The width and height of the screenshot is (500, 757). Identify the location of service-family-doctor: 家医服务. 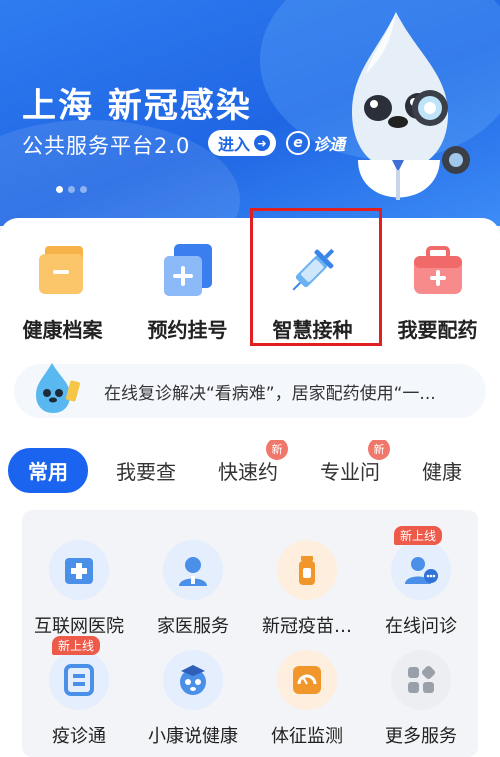
(193, 589).